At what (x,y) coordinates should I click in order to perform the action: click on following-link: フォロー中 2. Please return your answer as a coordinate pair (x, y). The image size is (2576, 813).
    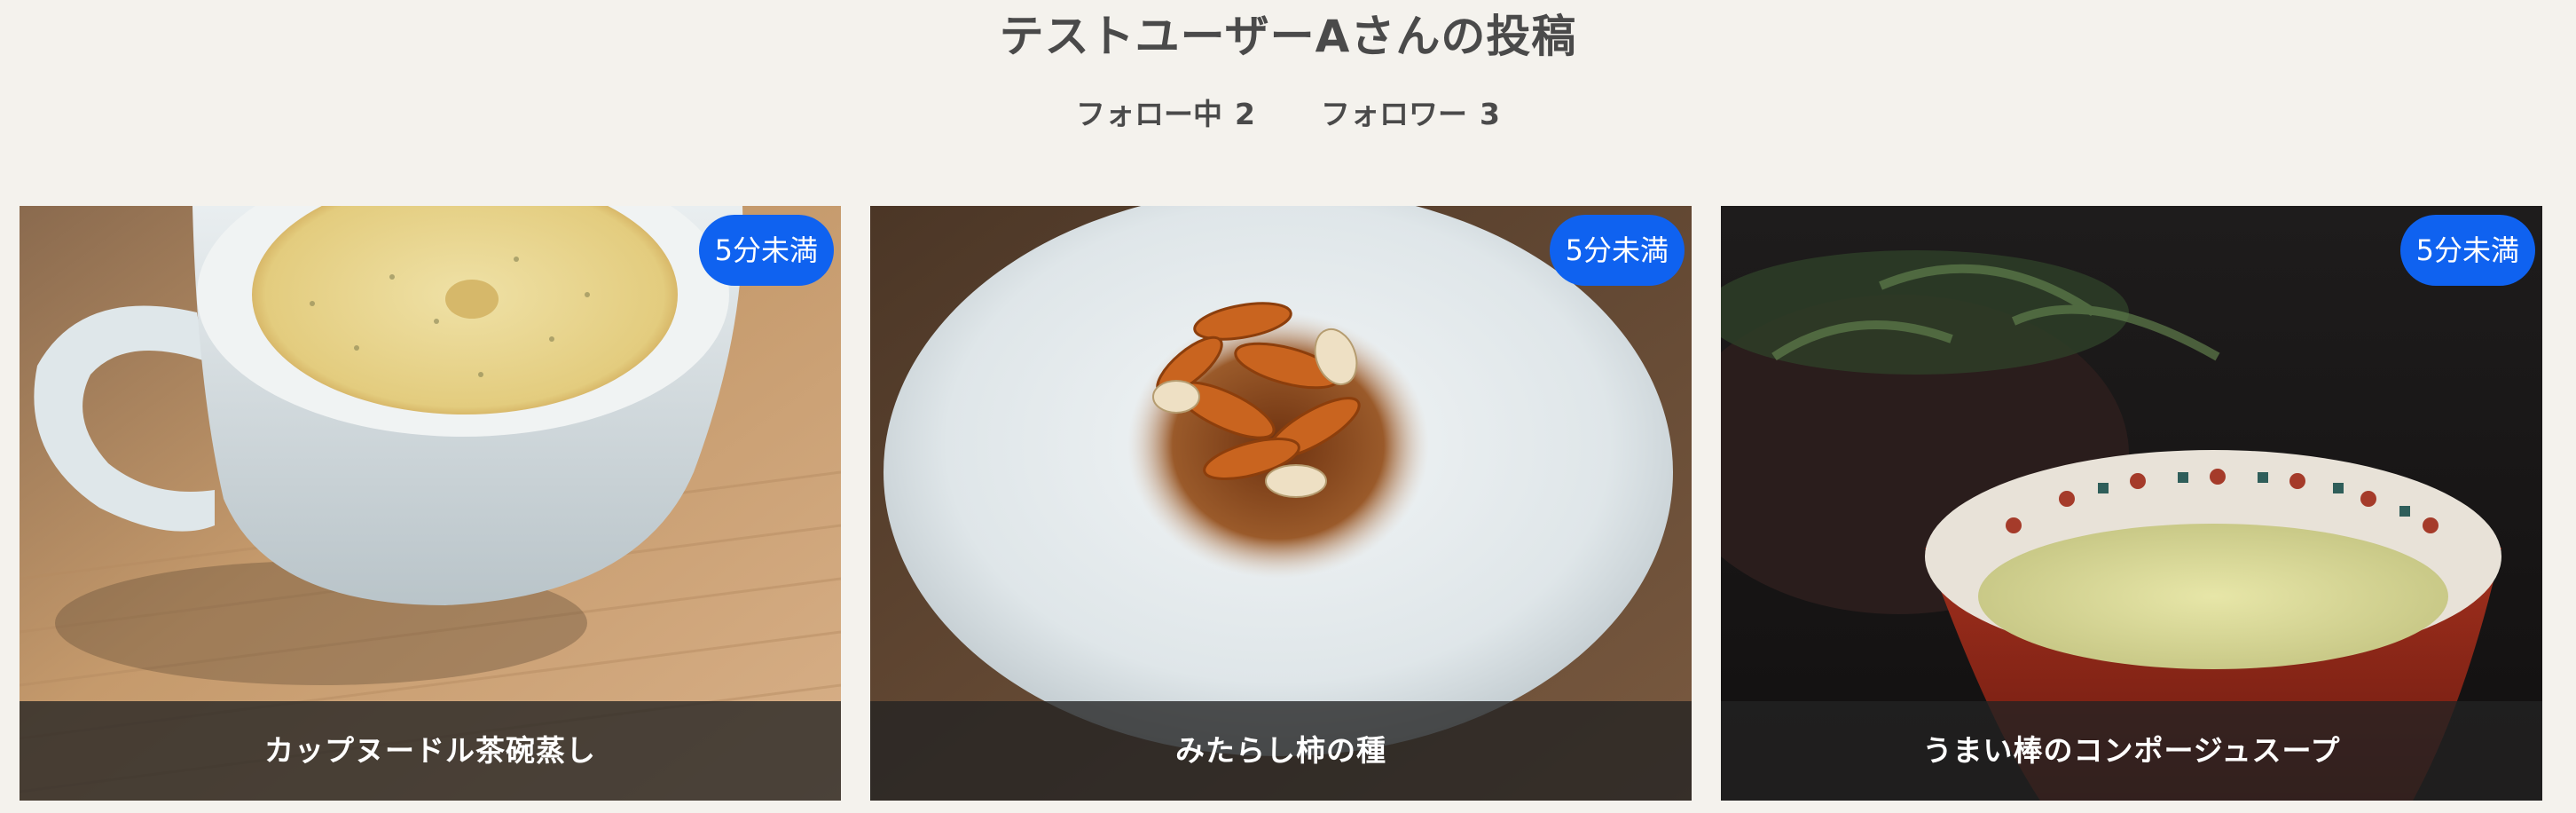
    Looking at the image, I should click on (1165, 115).